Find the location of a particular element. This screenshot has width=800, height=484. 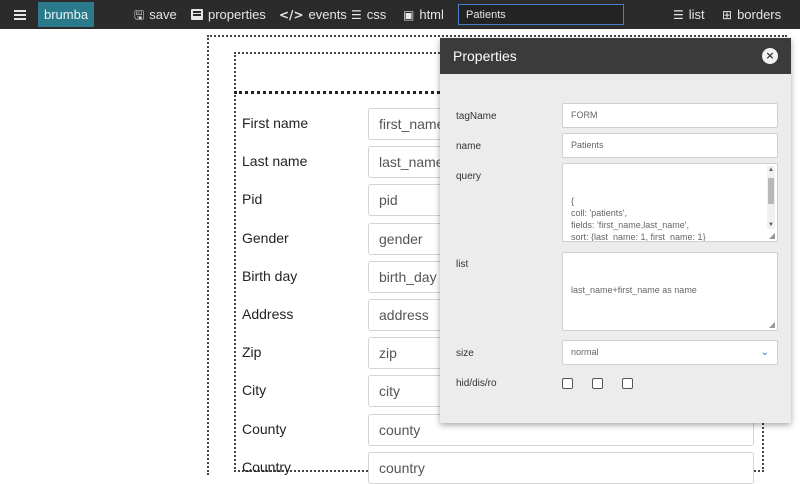

tagname-field: FORM is located at coordinates (670, 115).